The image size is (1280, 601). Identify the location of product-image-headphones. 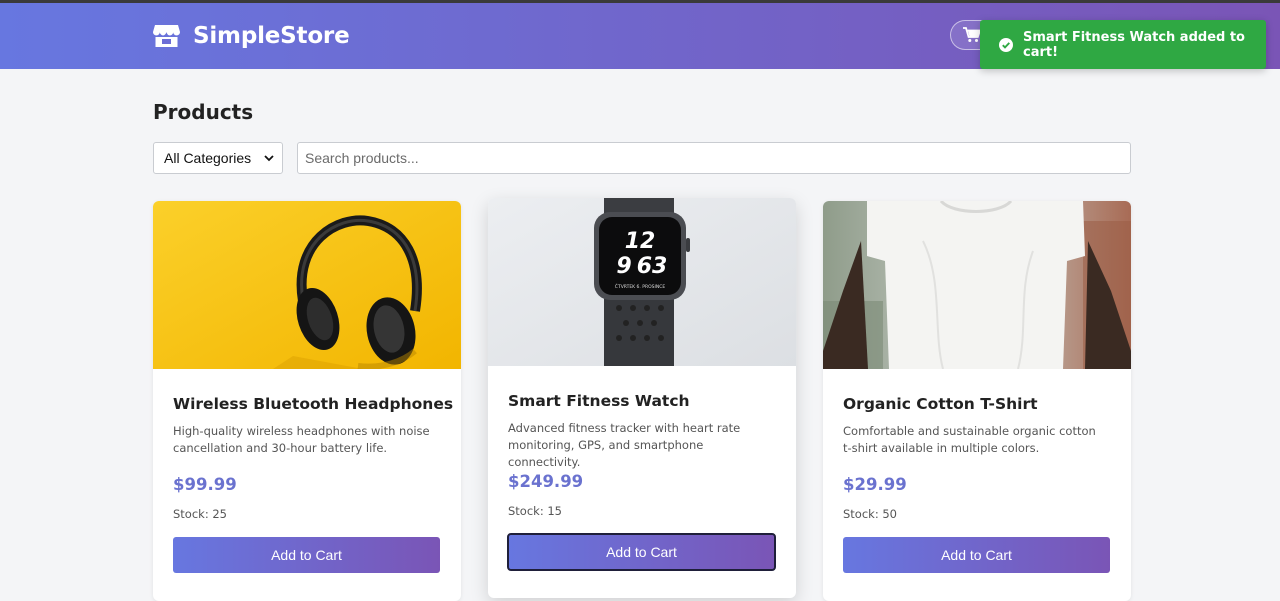
(307, 285).